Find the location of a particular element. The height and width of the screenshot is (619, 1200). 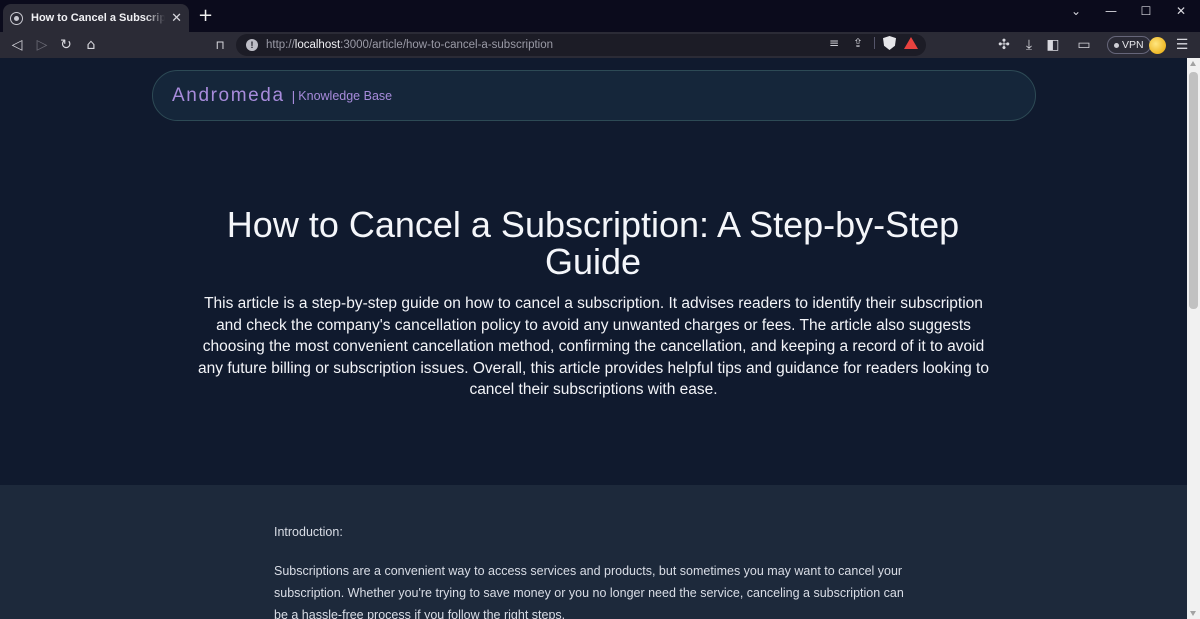

home-icon: ⌂ is located at coordinates (91, 45).